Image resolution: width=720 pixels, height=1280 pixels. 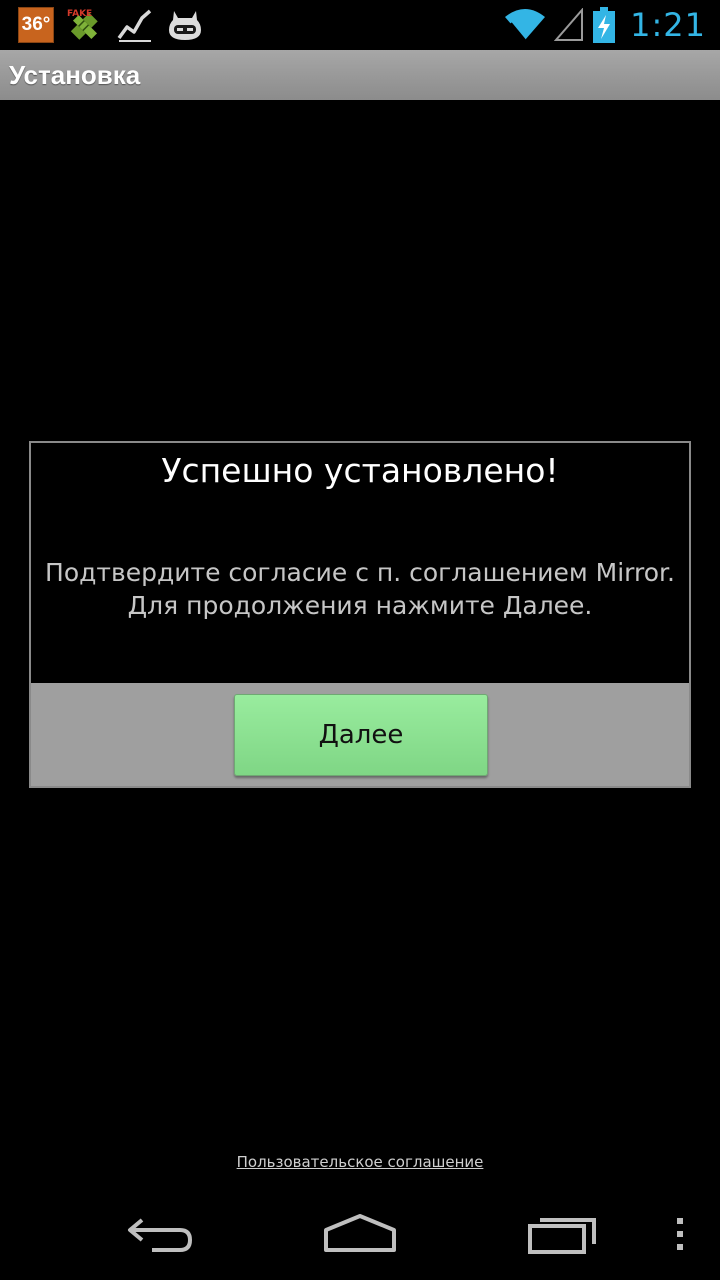 I want to click on user-agreement-link: Пользовательское соглашение, so click(x=360, y=1162).